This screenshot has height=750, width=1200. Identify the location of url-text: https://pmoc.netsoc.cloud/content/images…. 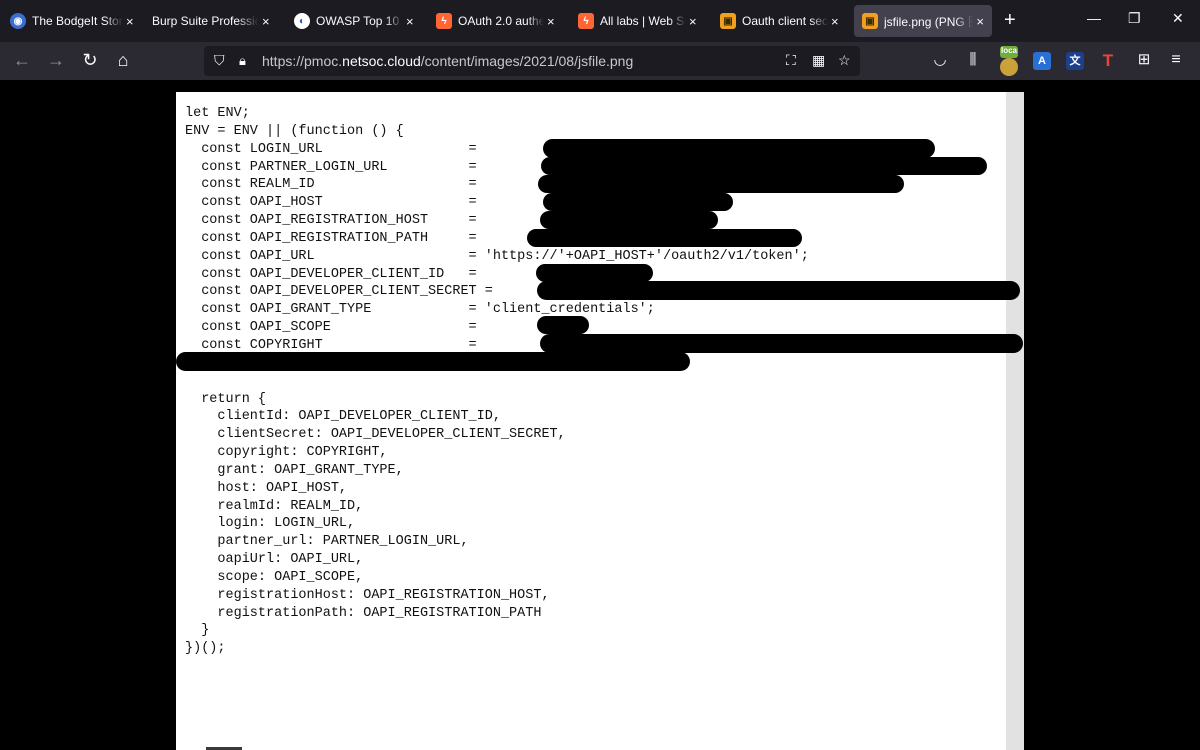
(447, 61).